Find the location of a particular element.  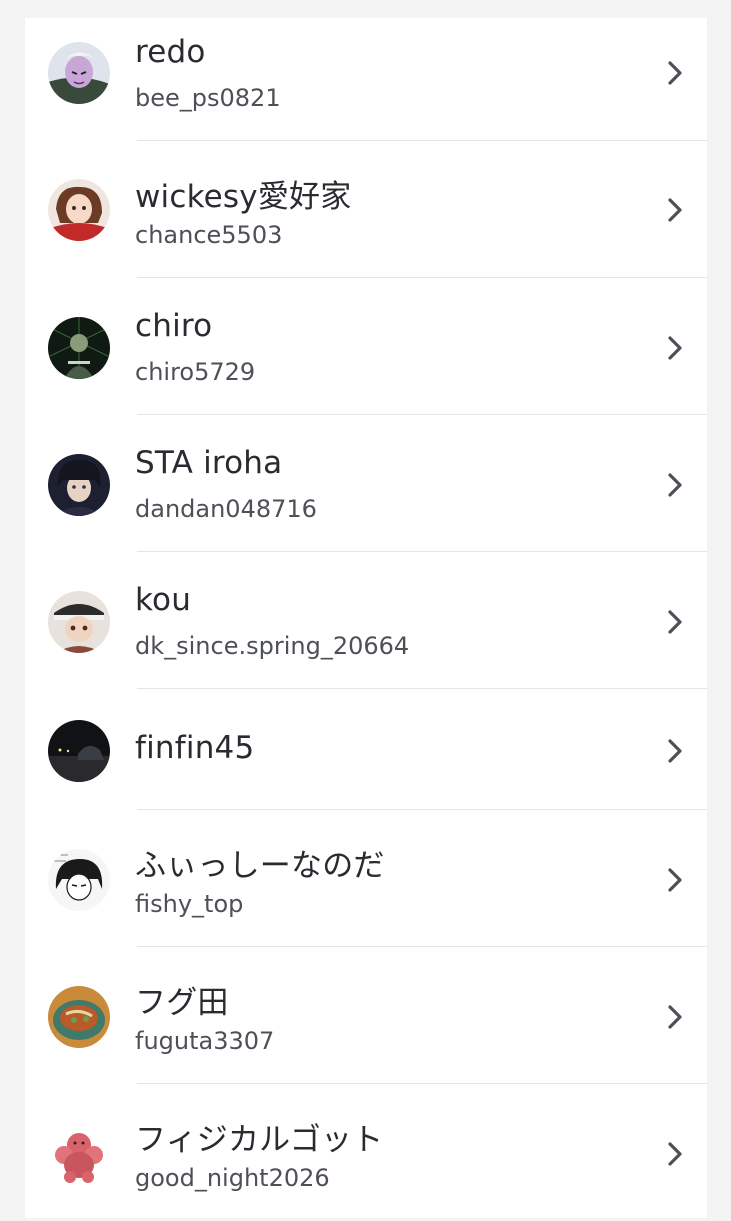

friend-row: wickesy愛好家 chance5503 is located at coordinates (366, 209).